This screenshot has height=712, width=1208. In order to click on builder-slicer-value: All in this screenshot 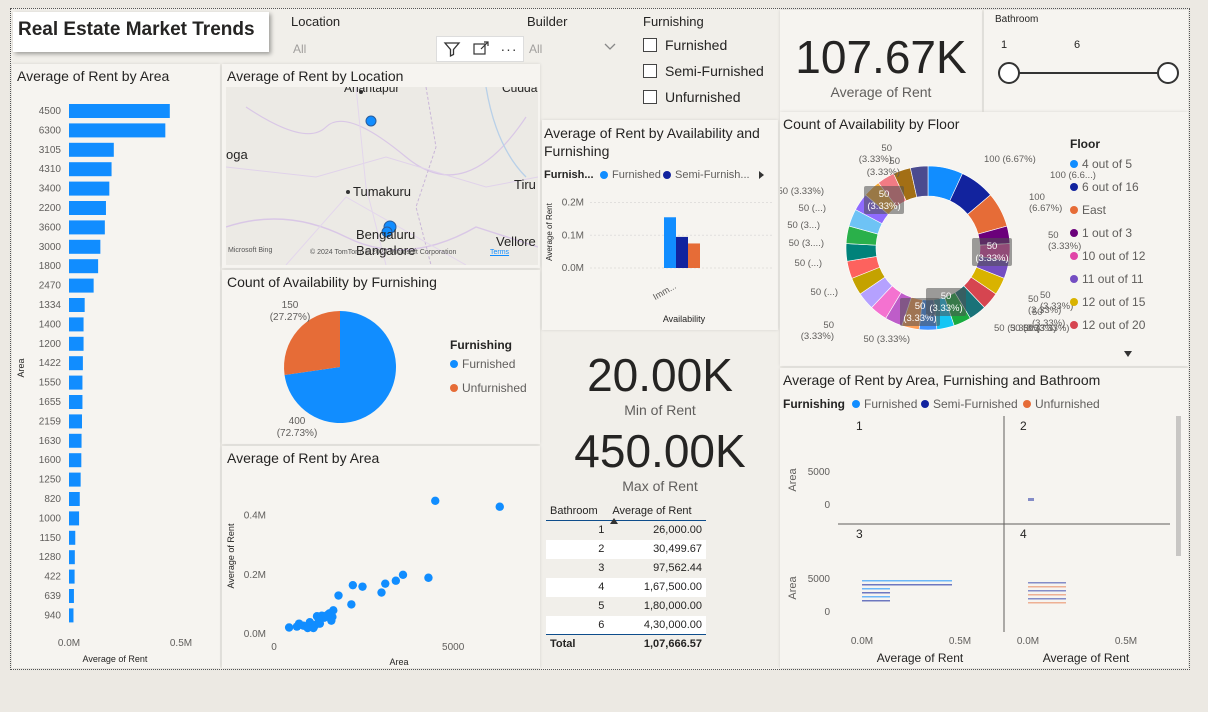, I will do `click(535, 49)`.